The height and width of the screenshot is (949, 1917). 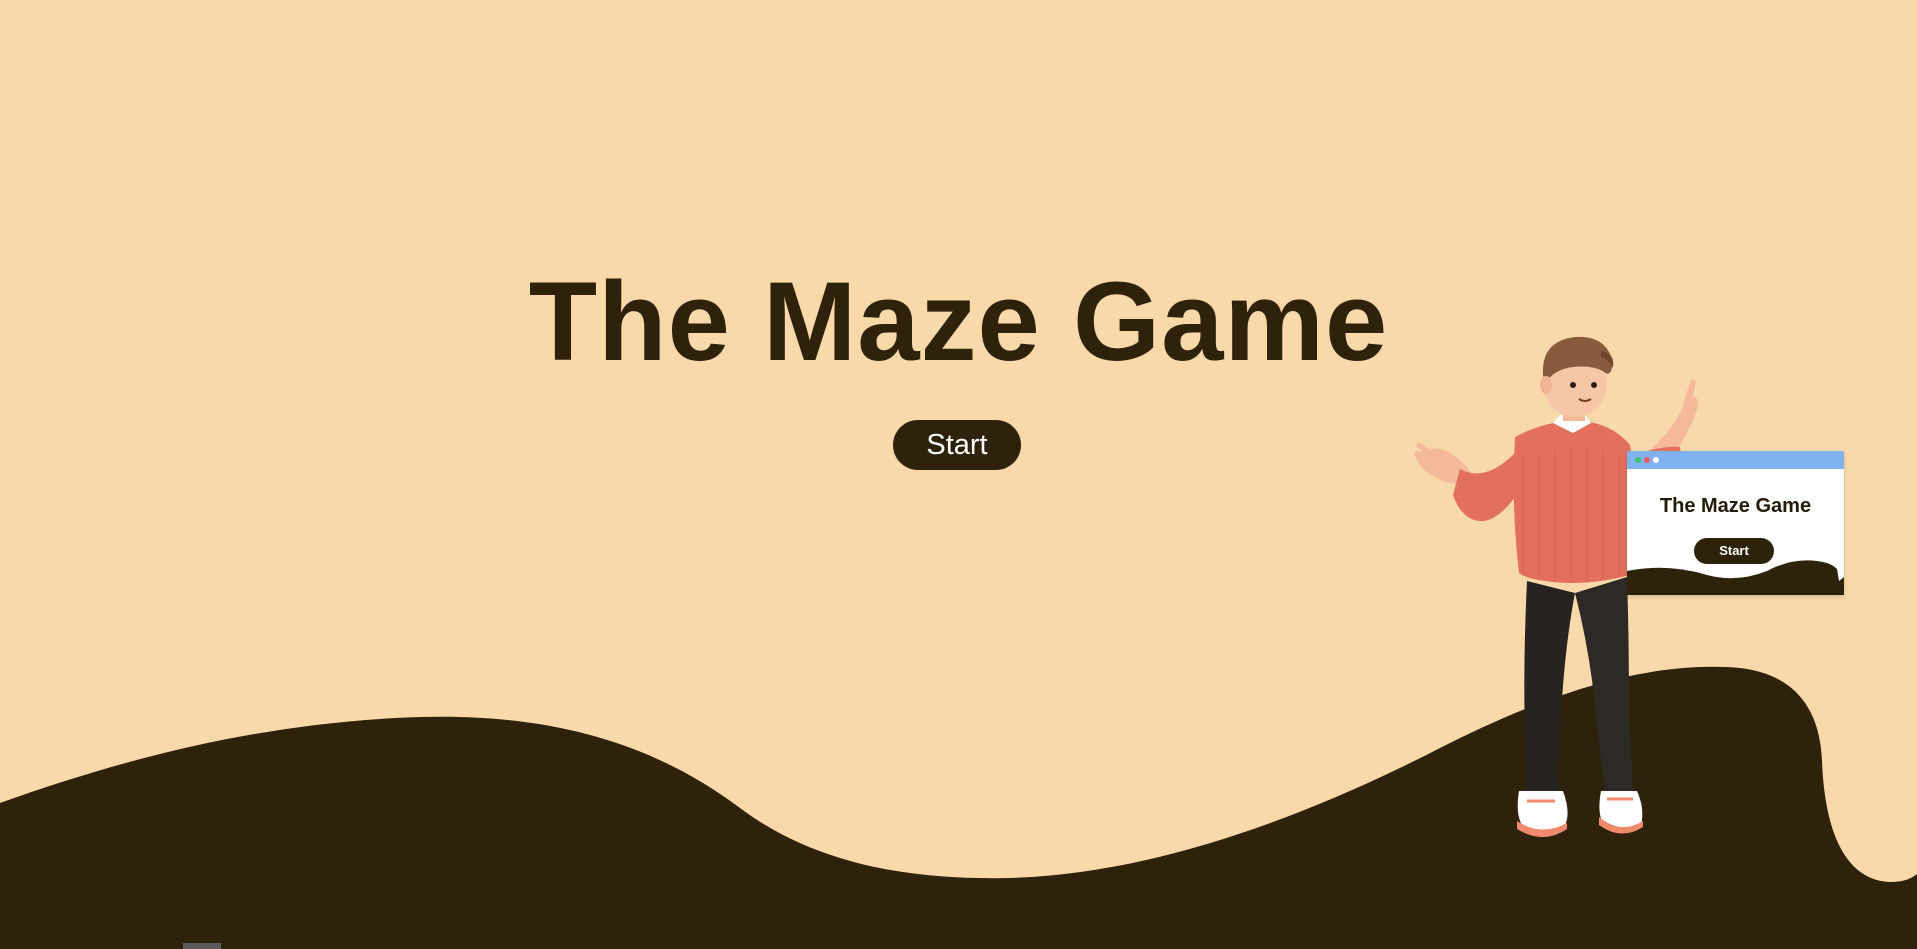 I want to click on illustration-start-button: Start, so click(x=1734, y=551).